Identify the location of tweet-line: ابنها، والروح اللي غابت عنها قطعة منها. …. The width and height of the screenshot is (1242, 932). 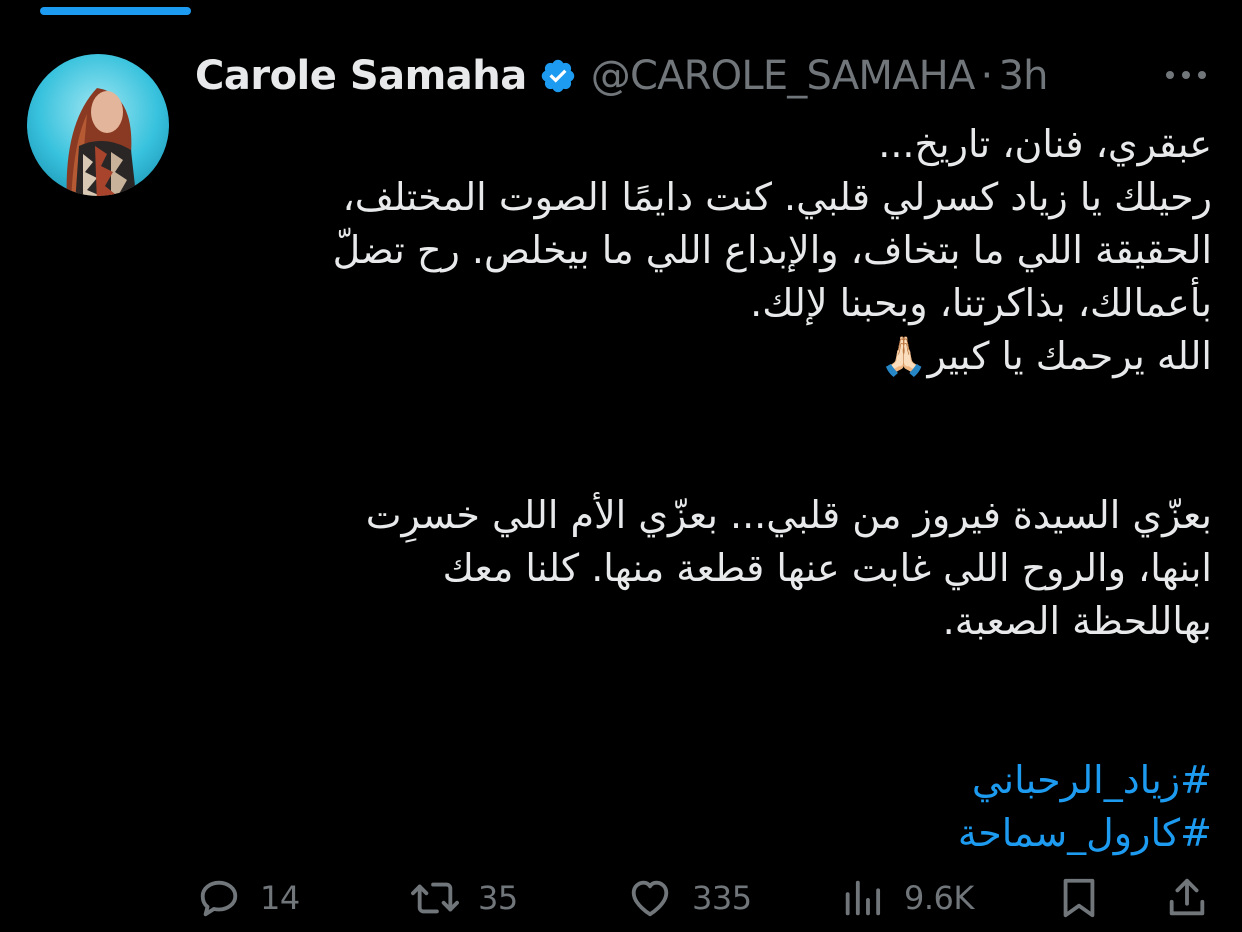
(827, 568).